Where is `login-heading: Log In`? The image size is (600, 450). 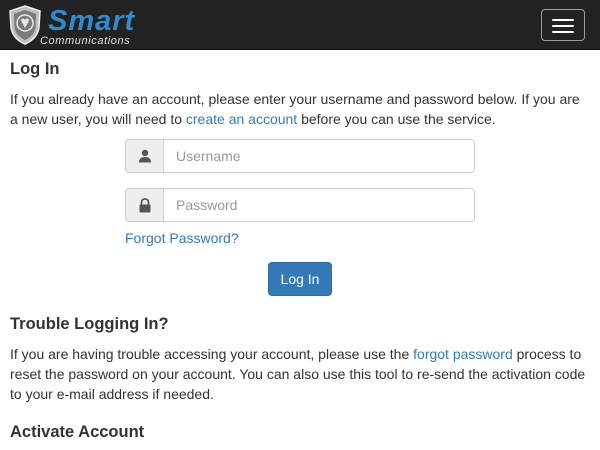
login-heading: Log In is located at coordinates (35, 69).